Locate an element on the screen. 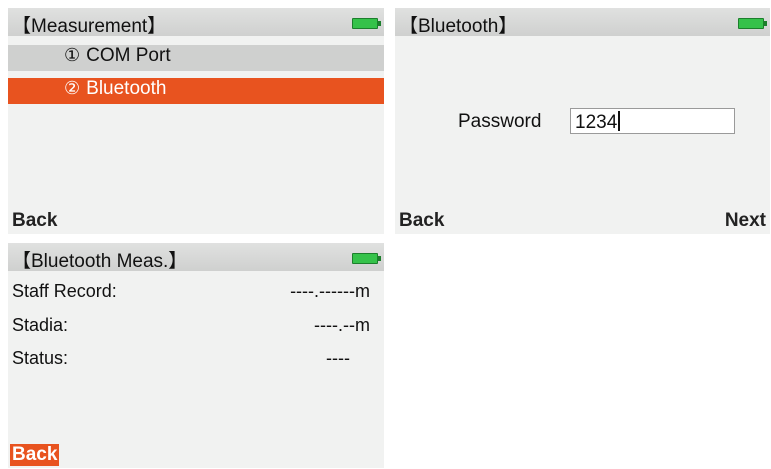 This screenshot has width=771, height=469. password-input: 1234 is located at coordinates (652, 121).